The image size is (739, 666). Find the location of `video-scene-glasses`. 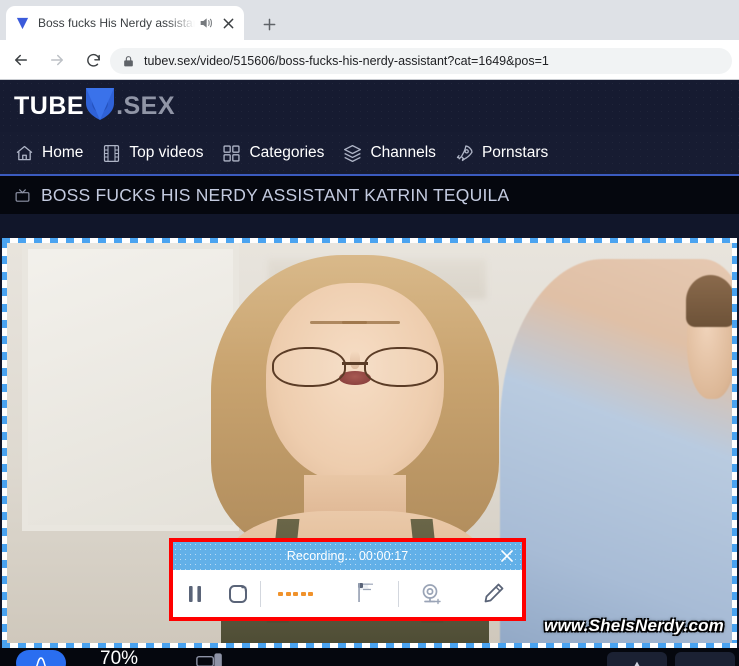

video-scene-glasses is located at coordinates (355, 367).